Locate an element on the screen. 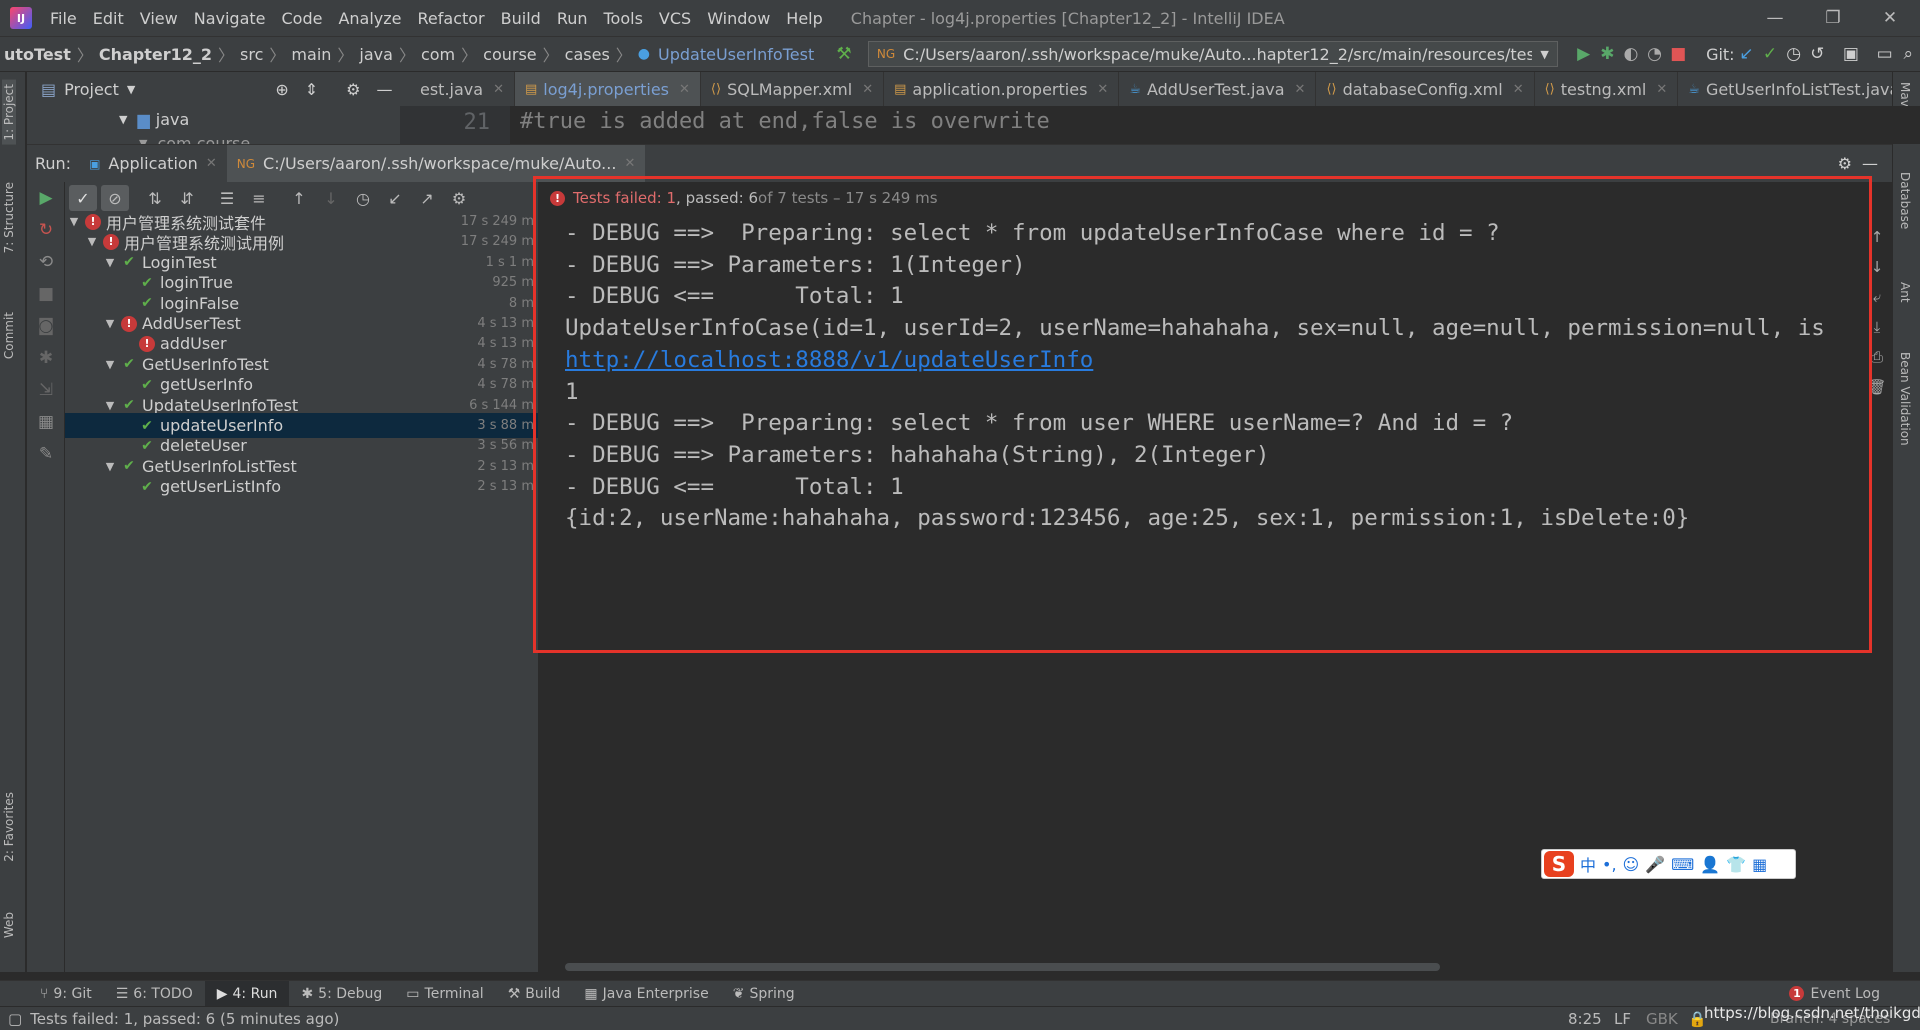  breadcrumb-item: utoTest is located at coordinates (37, 54).